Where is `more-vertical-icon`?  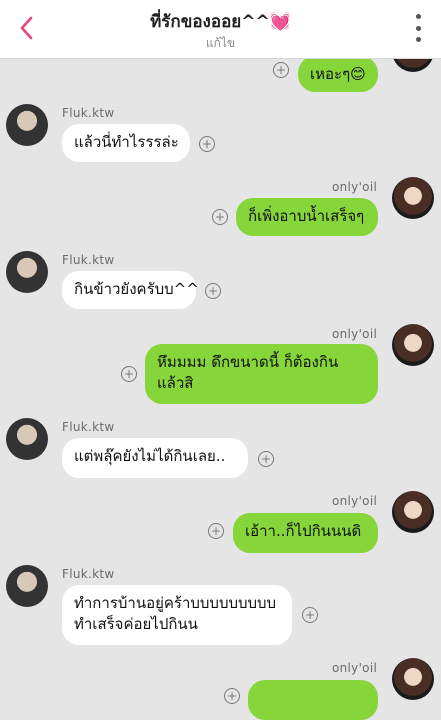 more-vertical-icon is located at coordinates (418, 16).